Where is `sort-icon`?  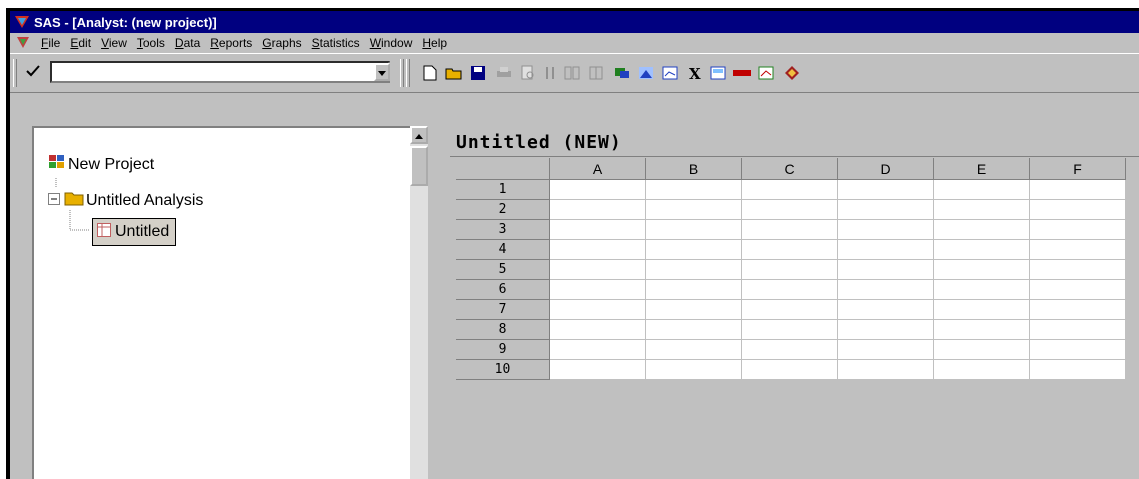 sort-icon is located at coordinates (550, 73).